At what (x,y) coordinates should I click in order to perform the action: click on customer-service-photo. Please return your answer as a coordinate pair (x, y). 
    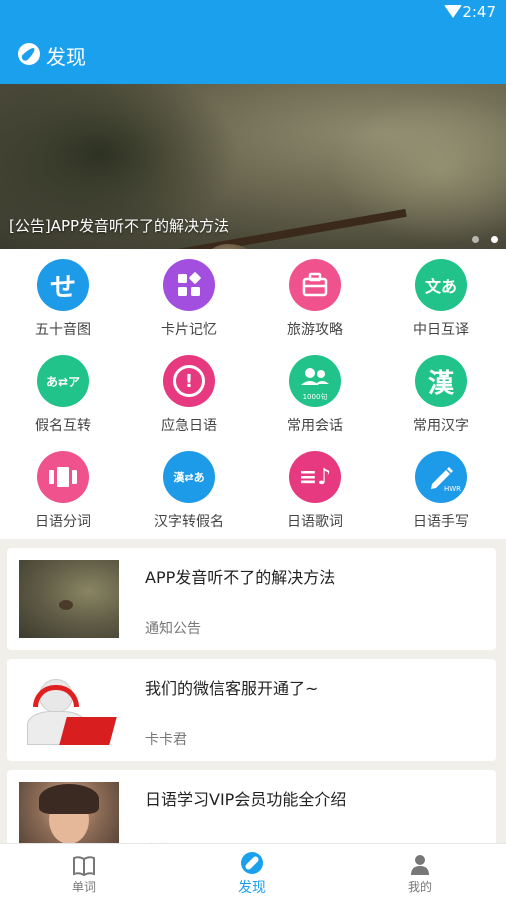
    Looking at the image, I should click on (69, 710).